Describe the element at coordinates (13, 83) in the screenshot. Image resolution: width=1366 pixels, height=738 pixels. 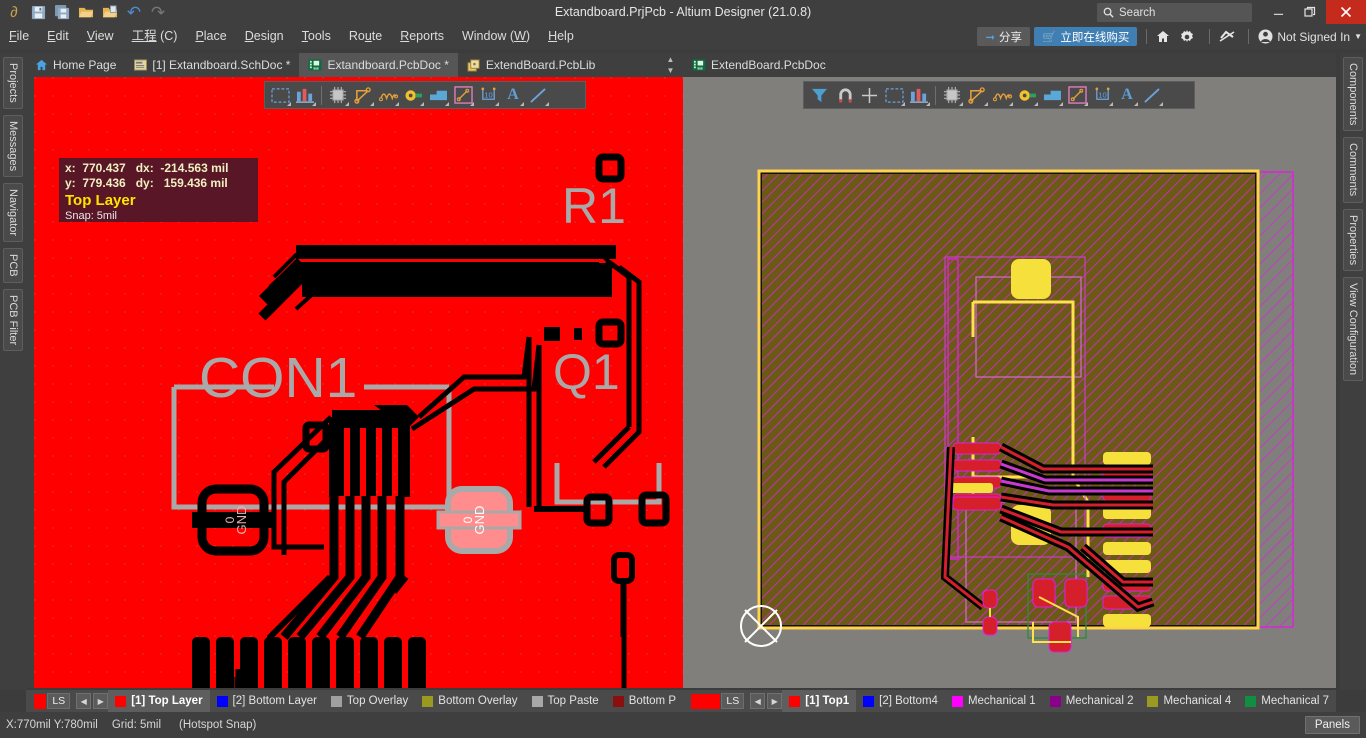
I see `sidebar-item-projects: Projects` at that location.